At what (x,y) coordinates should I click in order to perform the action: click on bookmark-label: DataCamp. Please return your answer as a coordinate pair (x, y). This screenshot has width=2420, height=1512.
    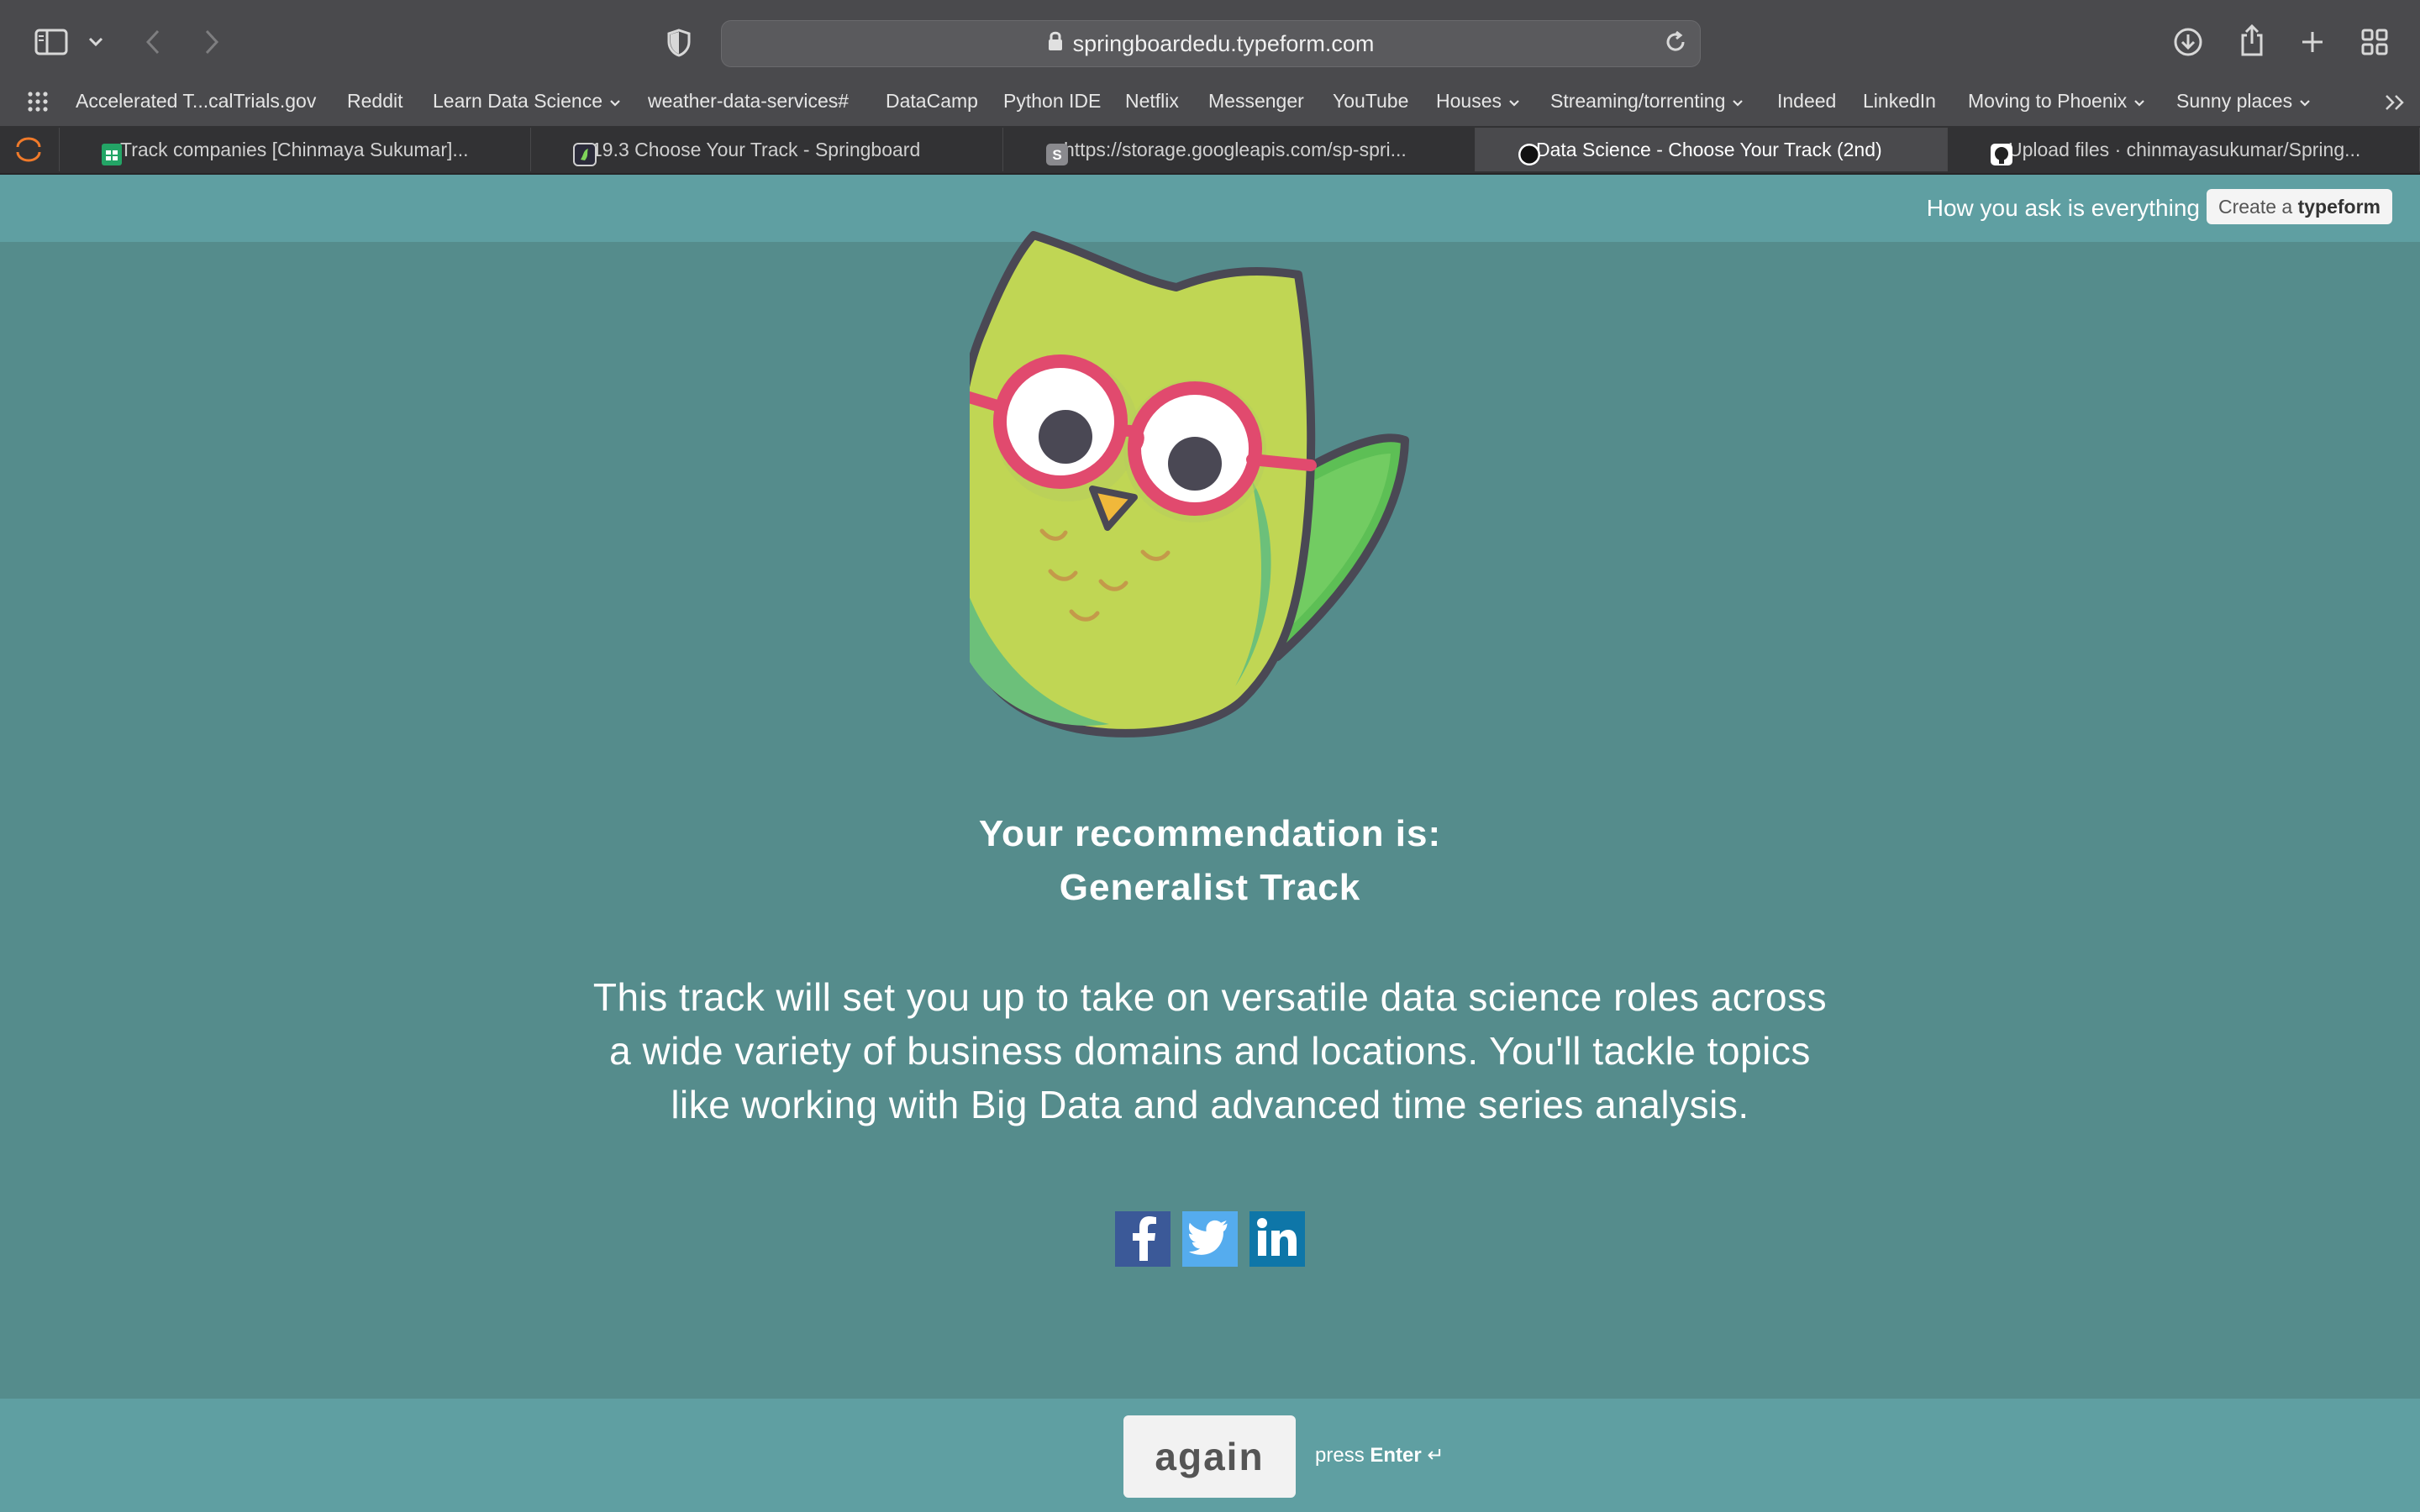
    Looking at the image, I should click on (932, 101).